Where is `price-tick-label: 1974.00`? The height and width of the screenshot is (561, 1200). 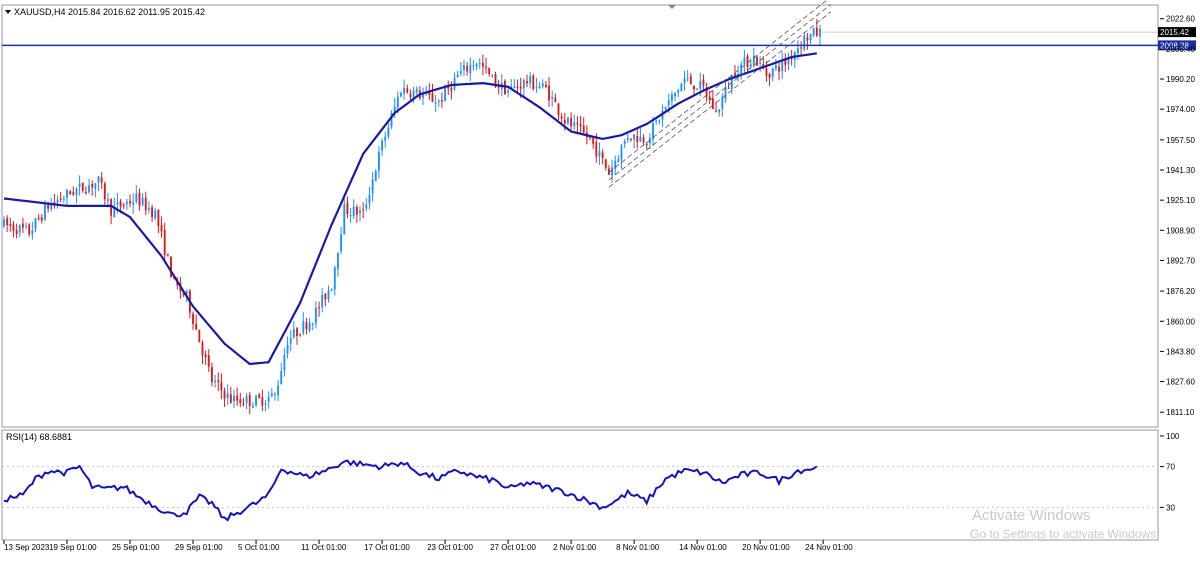
price-tick-label: 1974.00 is located at coordinates (1180, 109).